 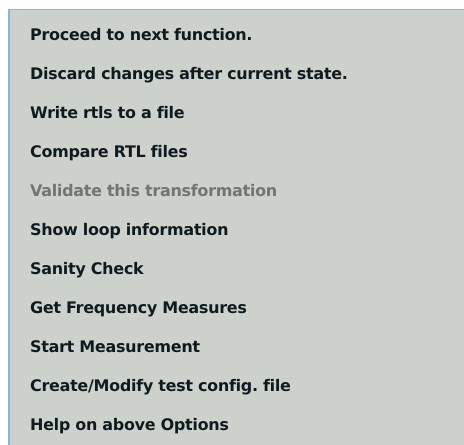 What do you see at coordinates (107, 112) in the screenshot?
I see `menu-item: Write rtls to a file` at bounding box center [107, 112].